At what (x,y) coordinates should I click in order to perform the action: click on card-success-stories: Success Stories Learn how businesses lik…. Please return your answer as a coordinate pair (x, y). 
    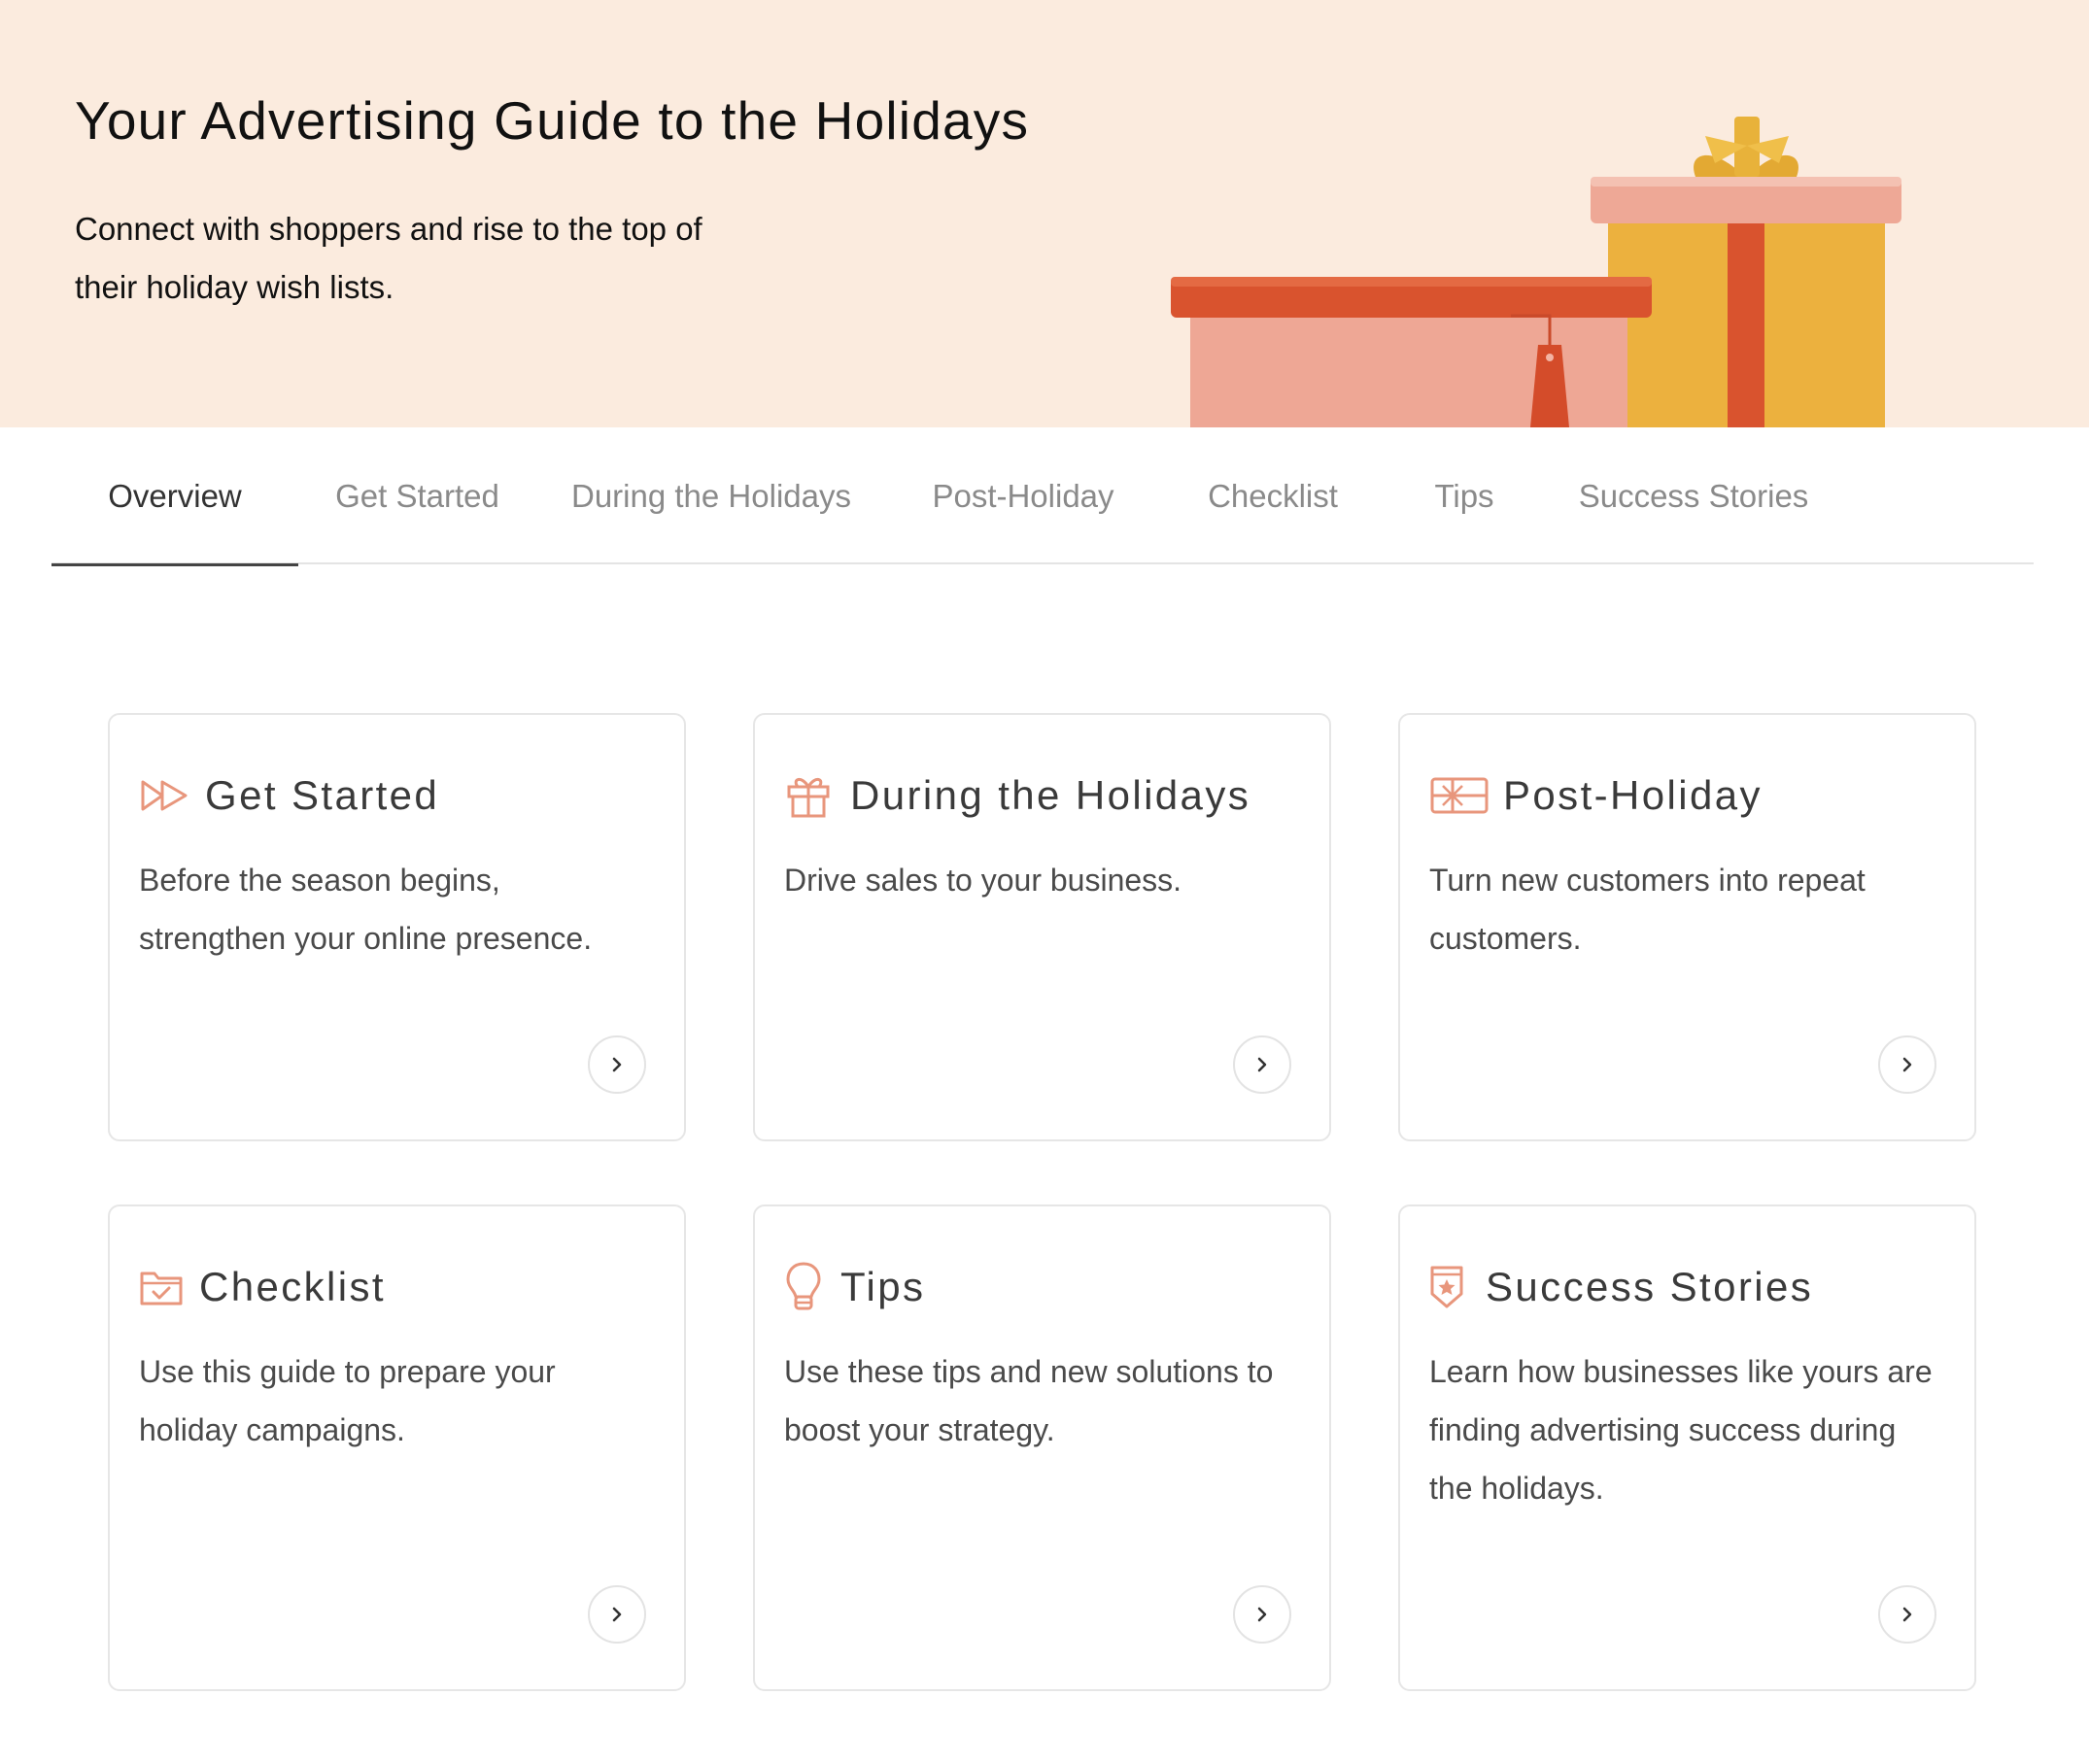
    Looking at the image, I should click on (1687, 1447).